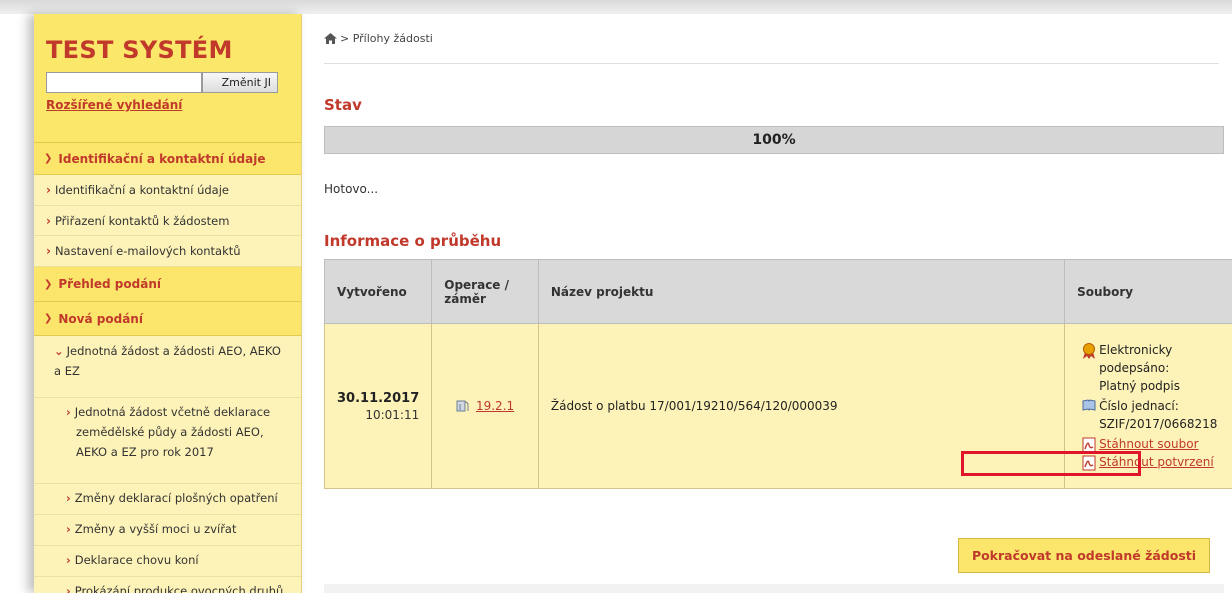  I want to click on nav-item-label: Přiřazení kontaktů k žádostem, so click(142, 220).